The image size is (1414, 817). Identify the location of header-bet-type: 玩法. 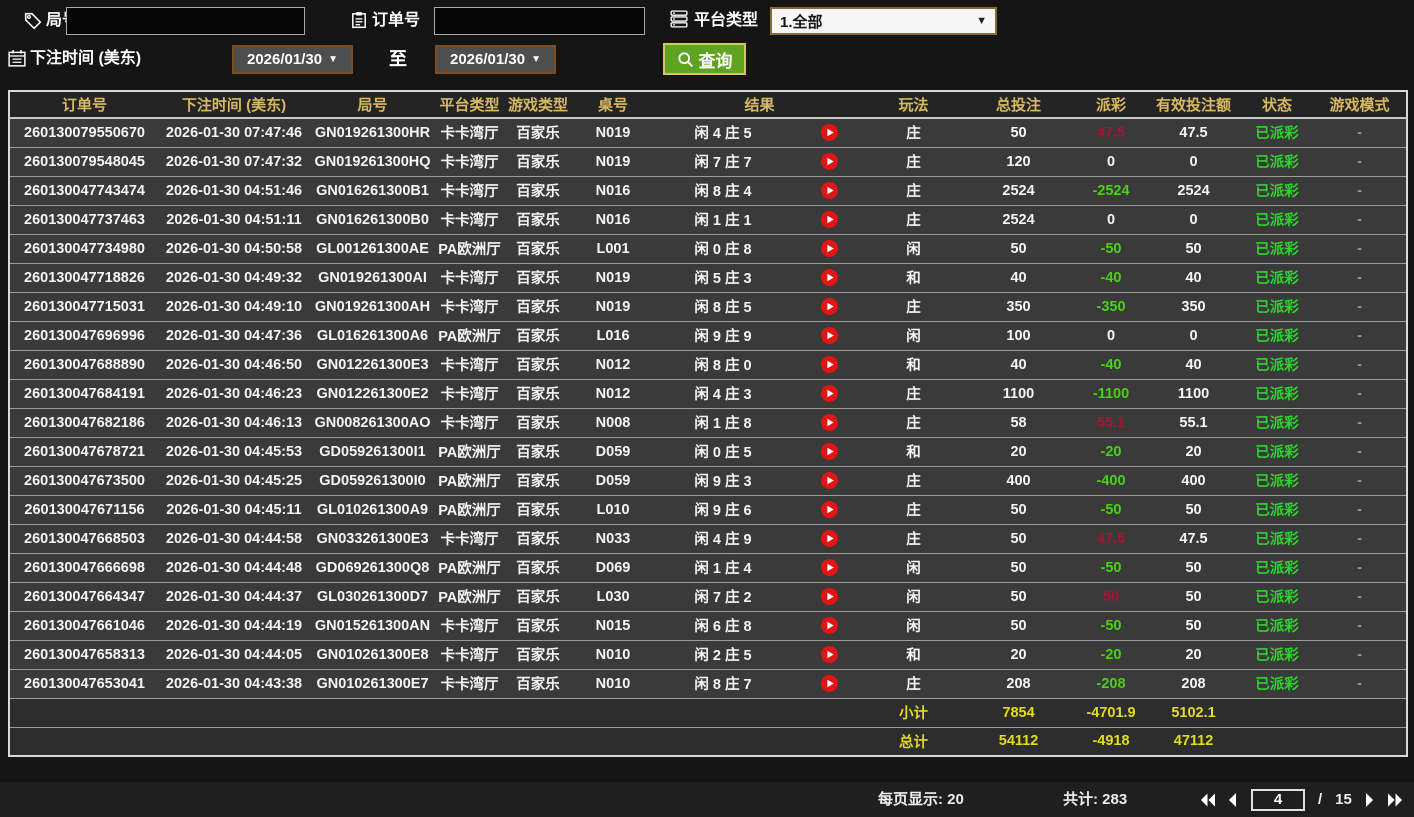
(914, 105).